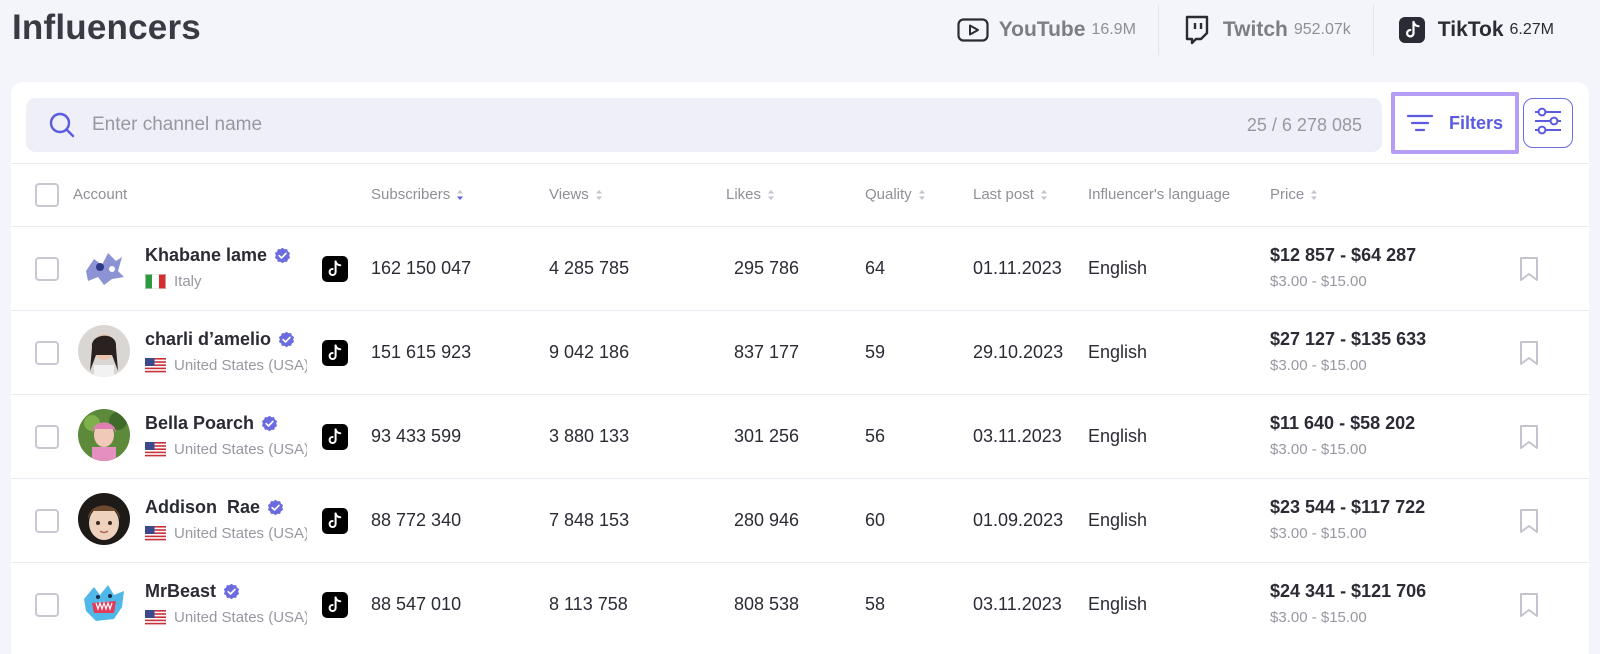  I want to click on sliders-icon, so click(1548, 123).